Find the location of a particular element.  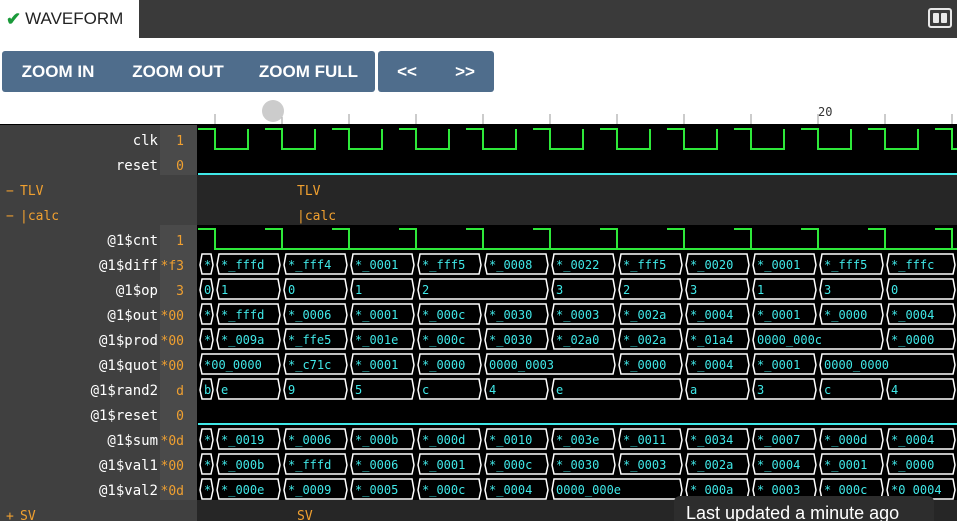

bus-value: *_0019 is located at coordinates (242, 440).